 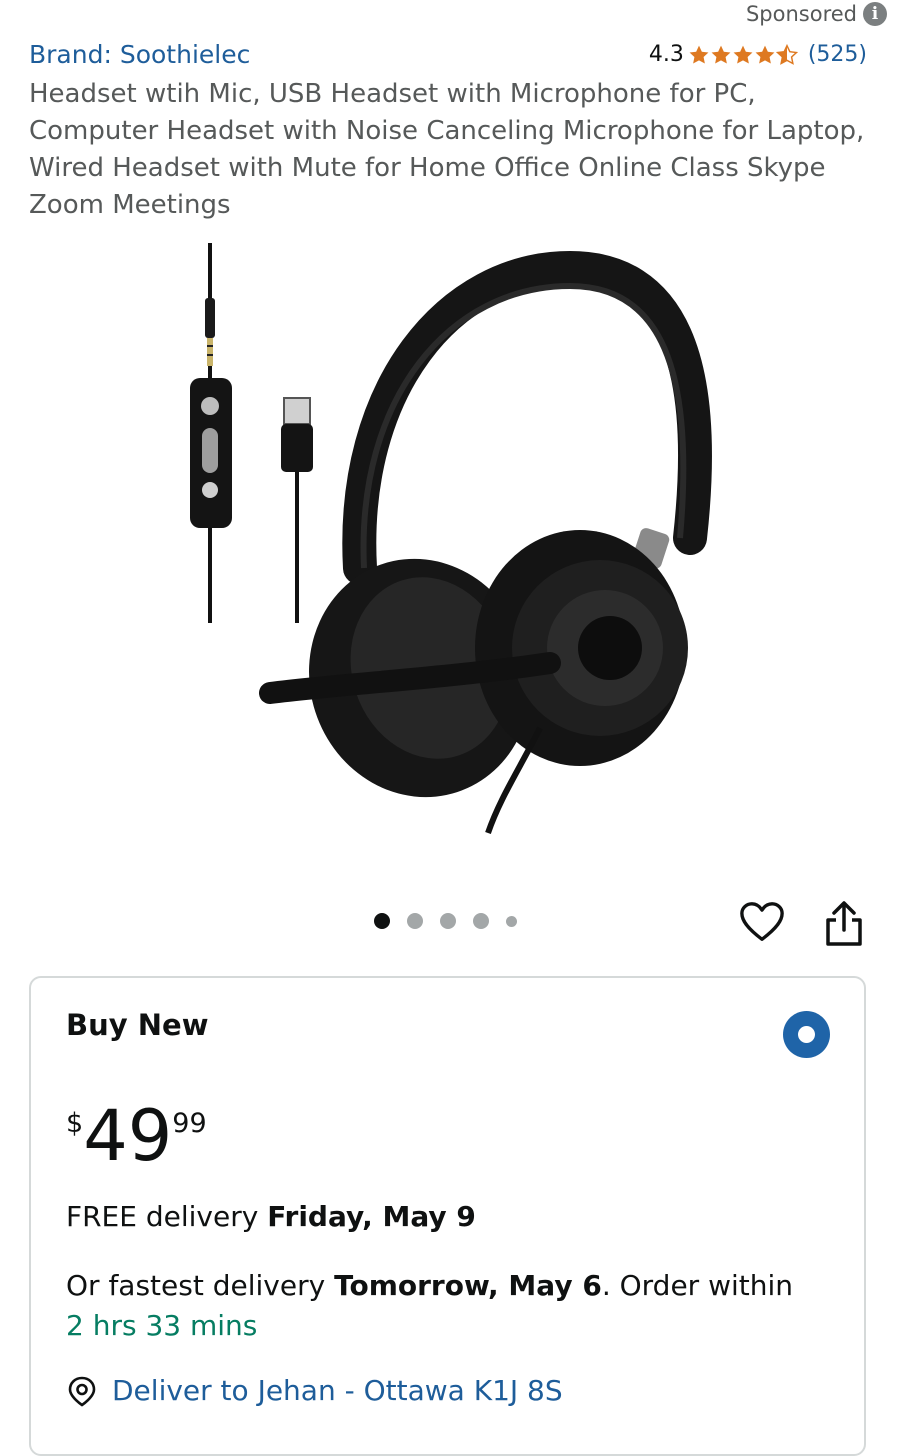 I want to click on price: $ 49 99, so click(x=136, y=1136).